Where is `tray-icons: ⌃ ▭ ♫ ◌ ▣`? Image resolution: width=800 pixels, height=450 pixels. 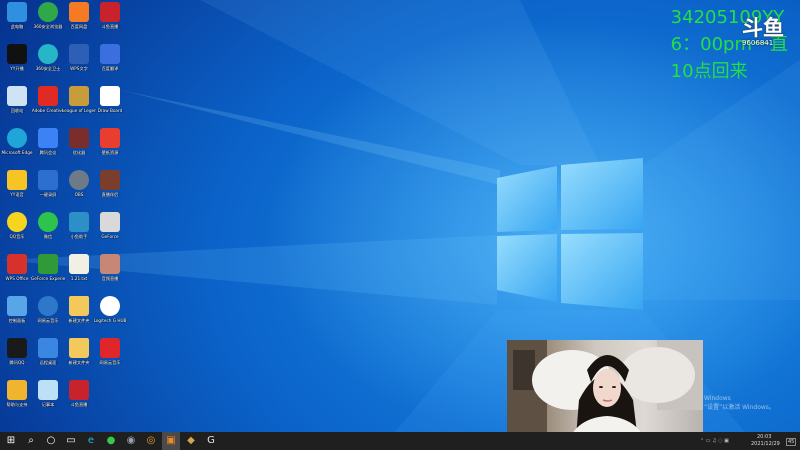
tray-icons: ⌃ ▭ ♫ ◌ ▣ is located at coordinates (714, 441).